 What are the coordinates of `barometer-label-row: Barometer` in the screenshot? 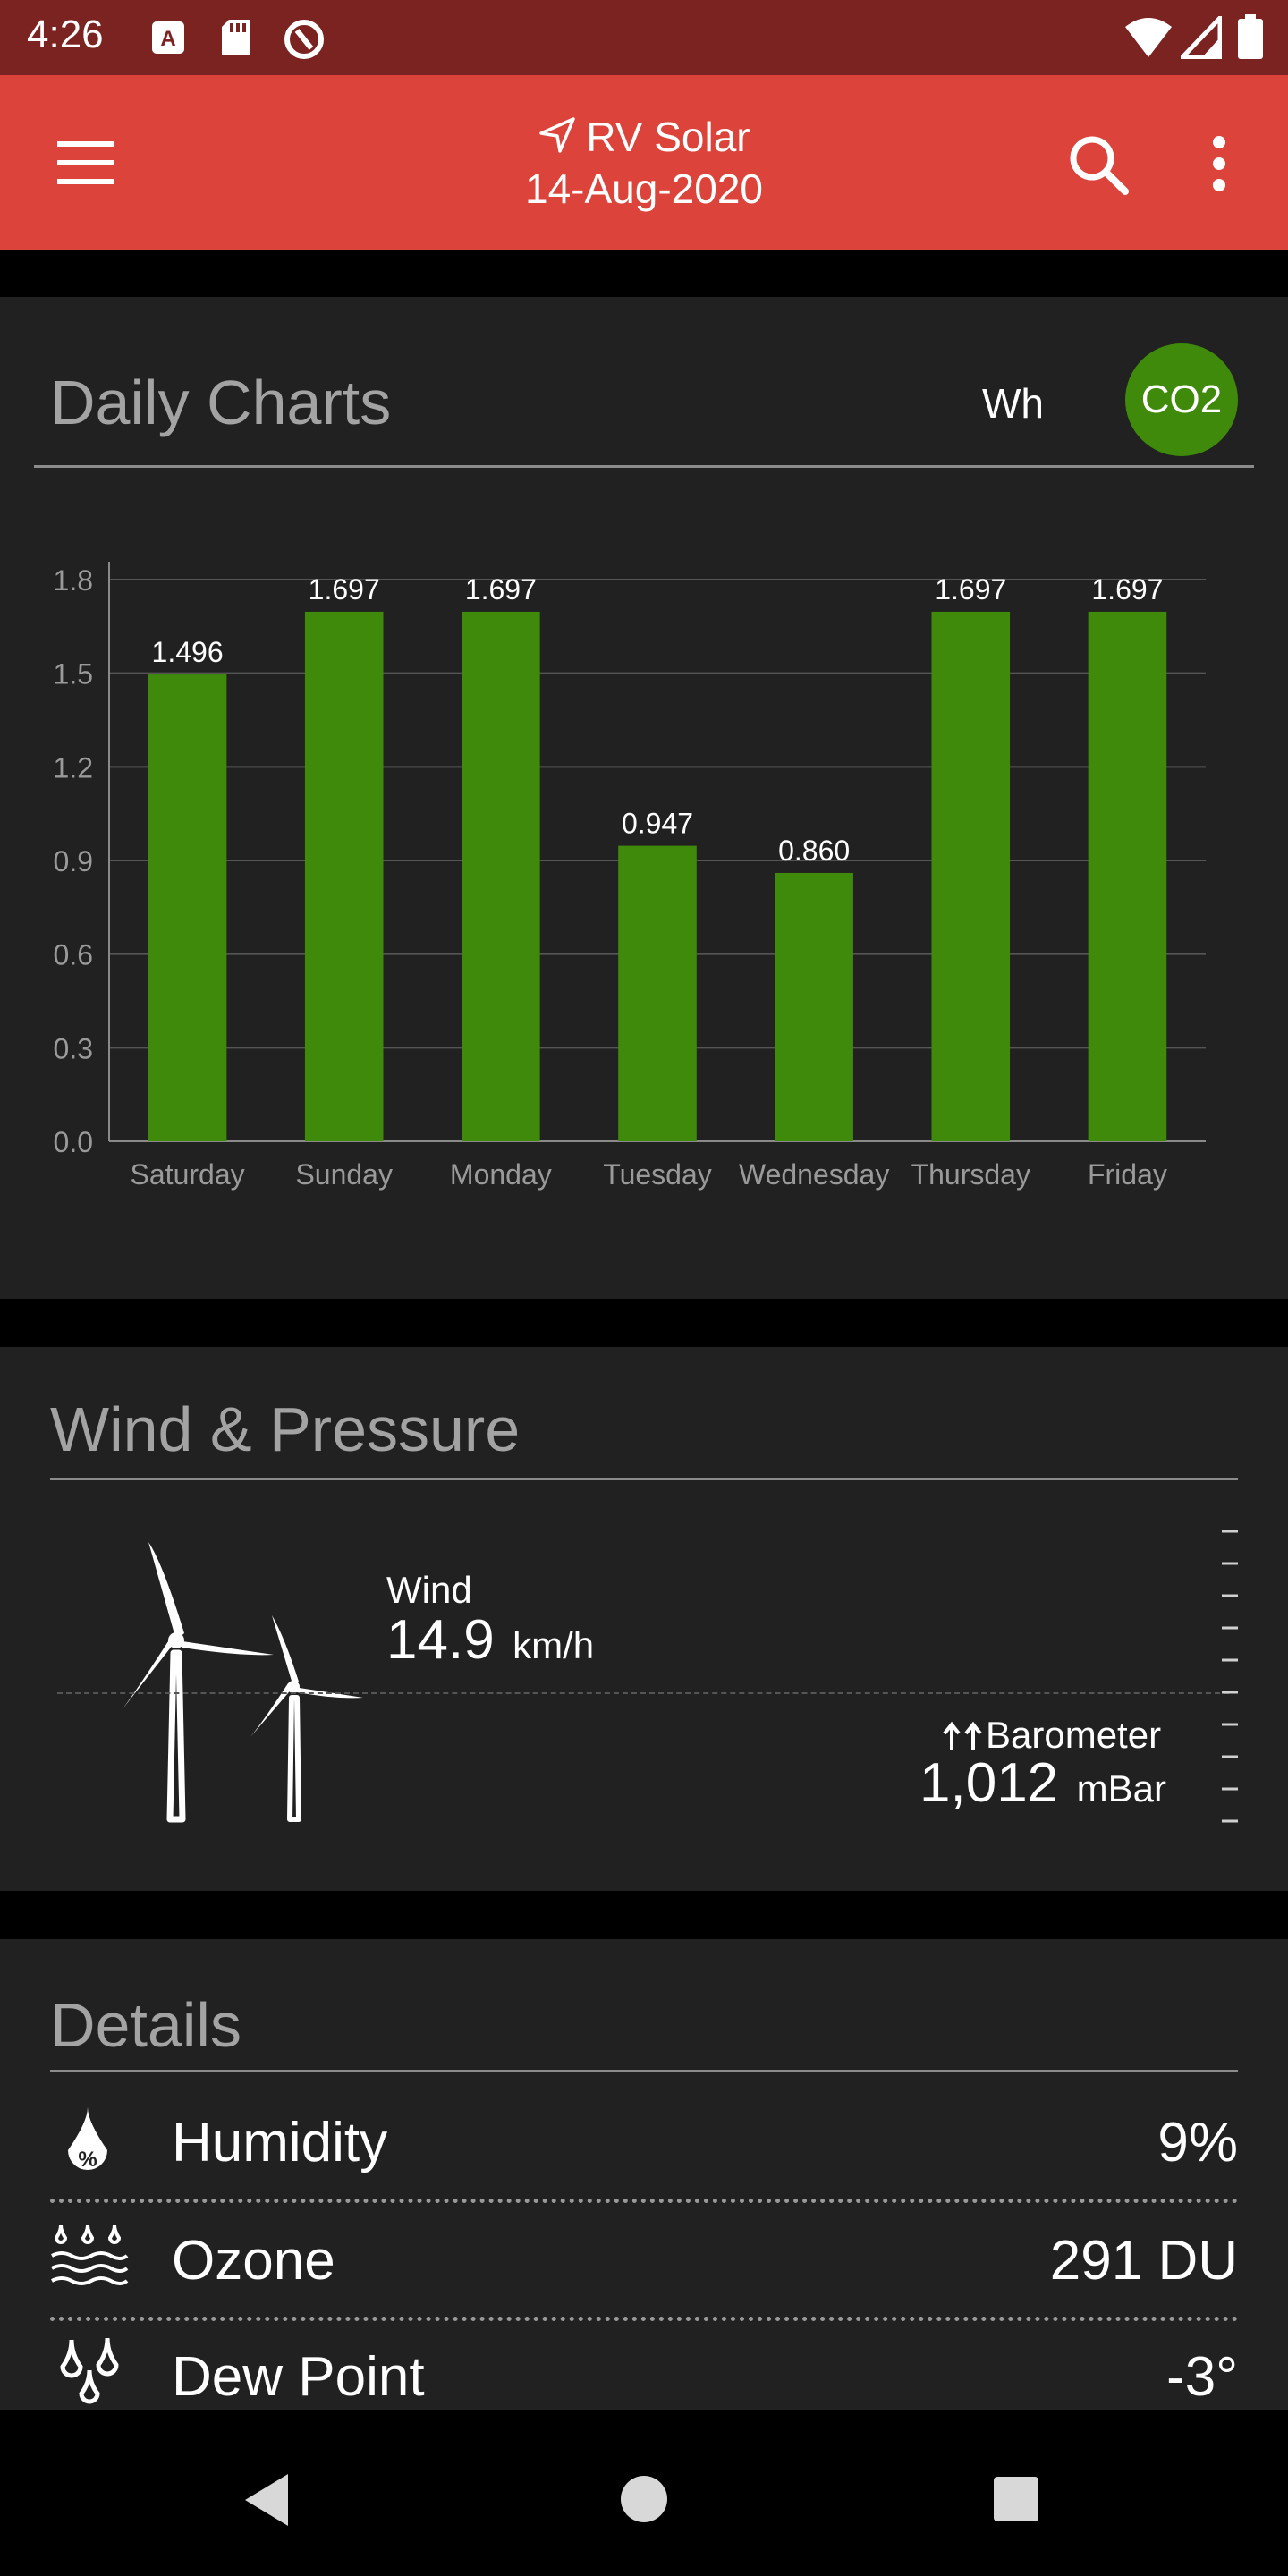 It's located at (1050, 1735).